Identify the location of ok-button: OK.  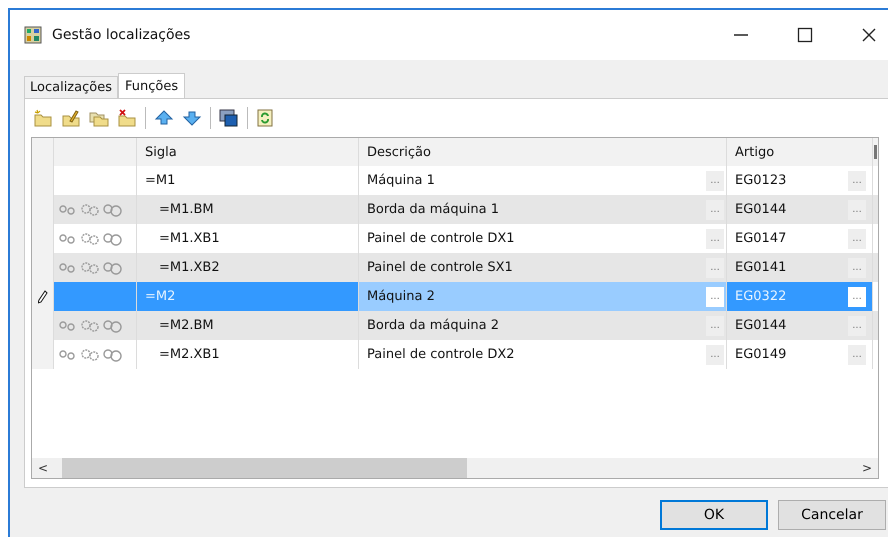
(714, 515).